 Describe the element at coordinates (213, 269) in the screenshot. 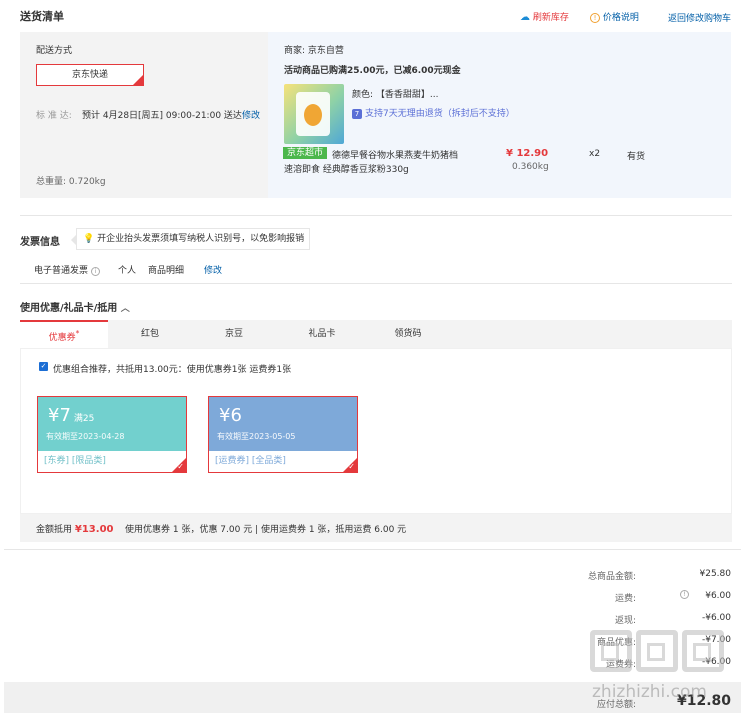

I see `invoice-modify-link: 修改` at that location.